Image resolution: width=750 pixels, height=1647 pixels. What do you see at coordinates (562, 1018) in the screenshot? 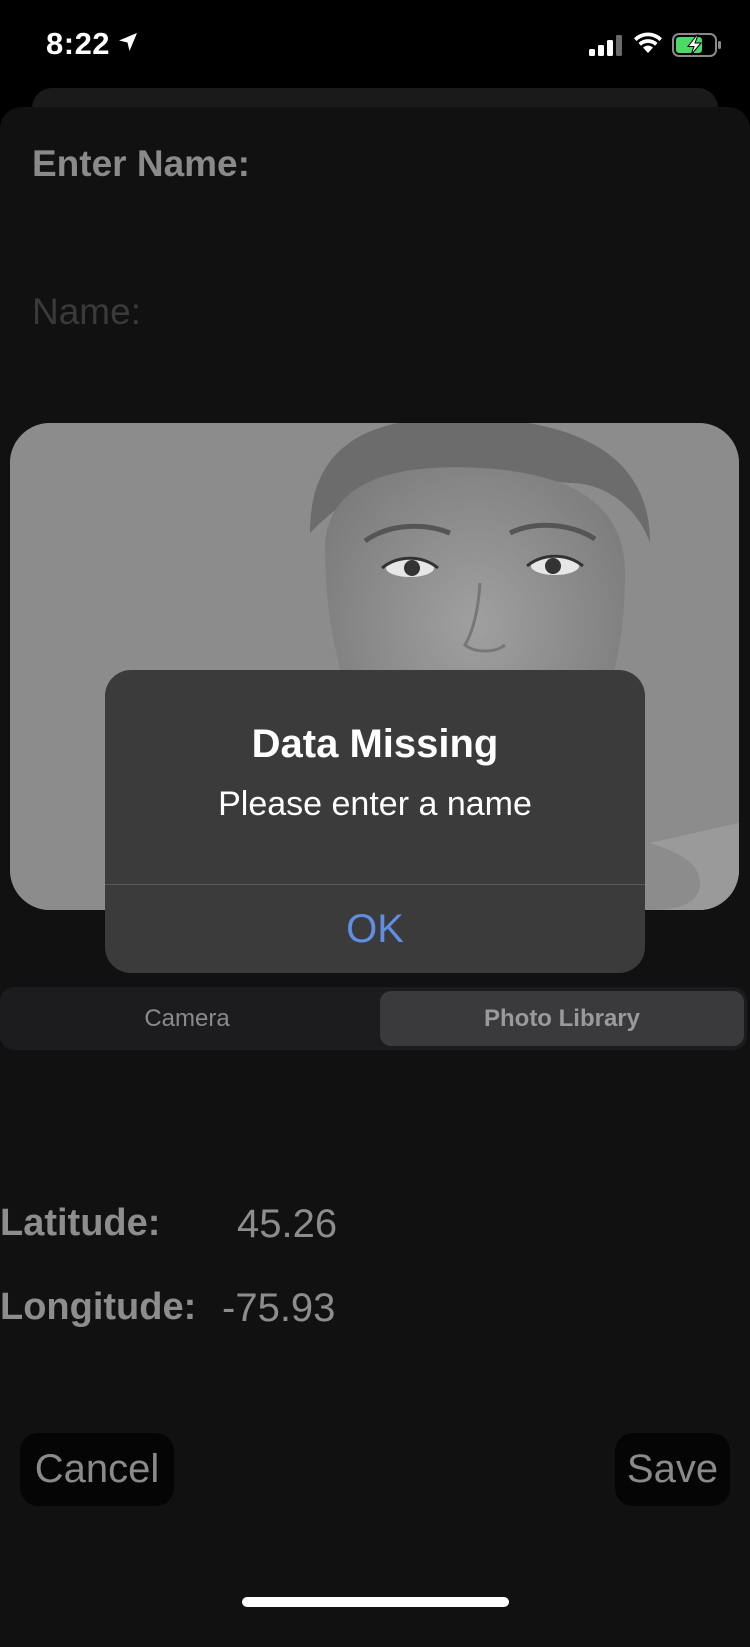
I see `segment-photo-library: Photo Library` at bounding box center [562, 1018].